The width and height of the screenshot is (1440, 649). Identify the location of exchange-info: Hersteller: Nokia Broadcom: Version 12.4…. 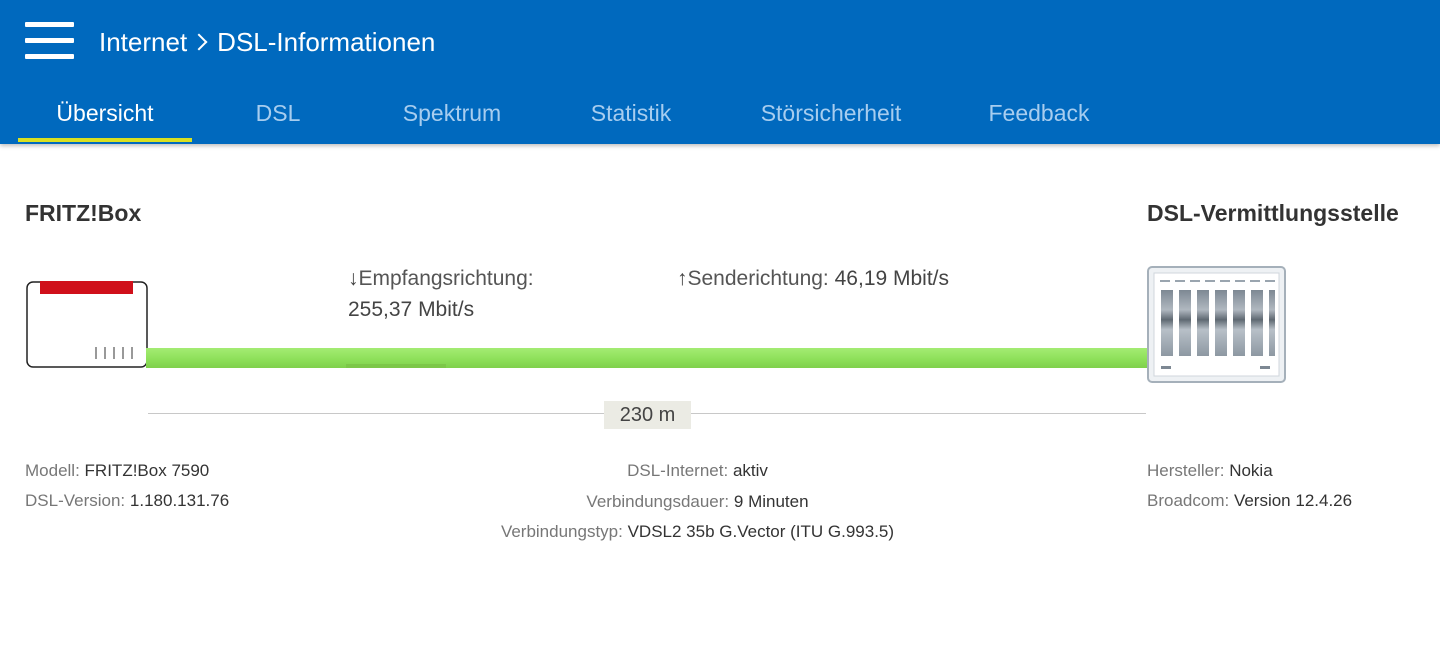
(1249, 486).